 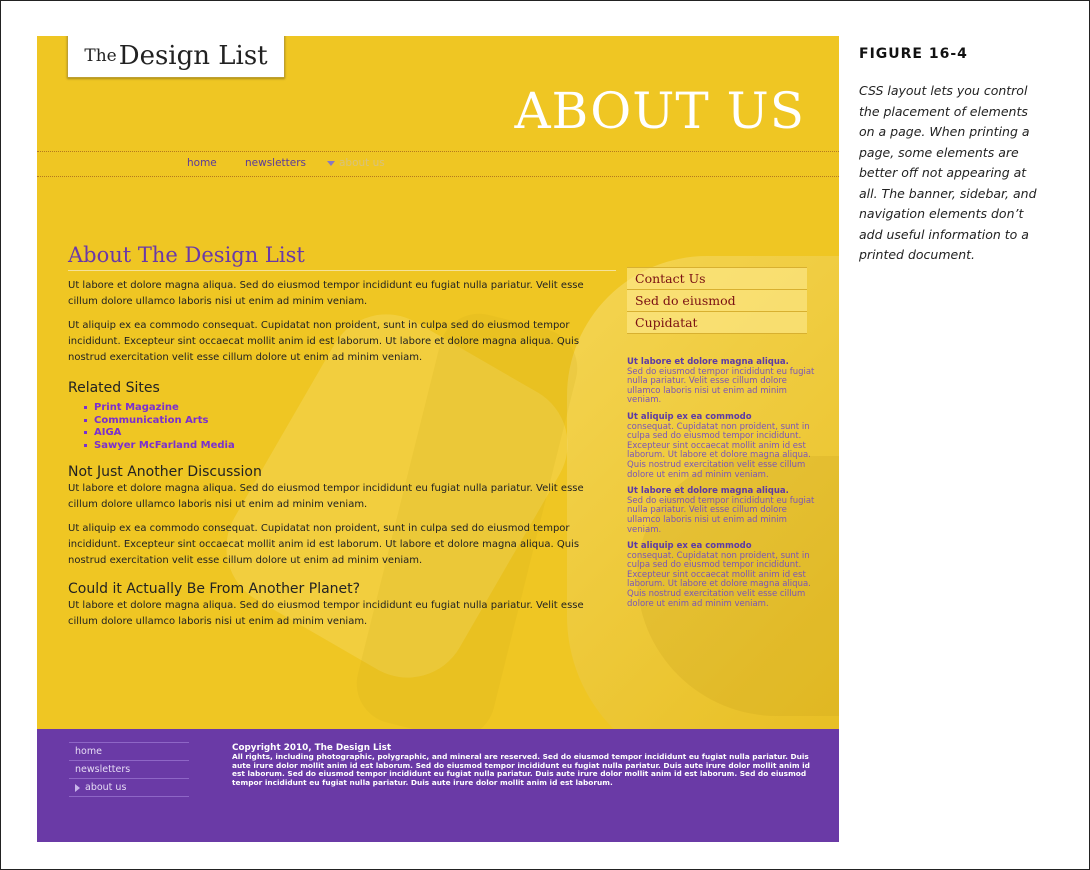 What do you see at coordinates (165, 472) in the screenshot?
I see `section-heading: Not Just Another Discussion` at bounding box center [165, 472].